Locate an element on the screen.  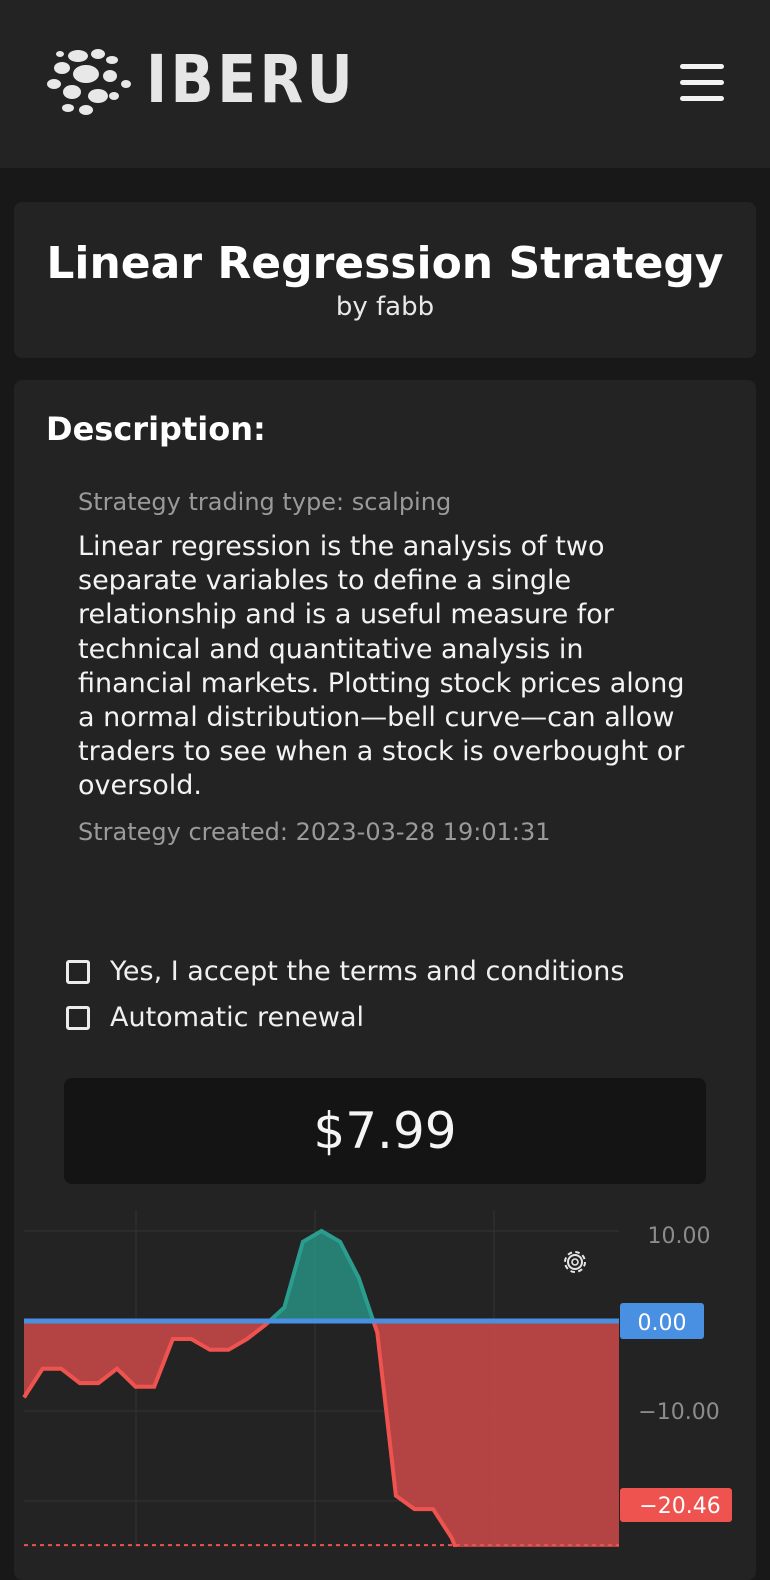
auto-renewal-option: Automatic renewal is located at coordinates (215, 1017).